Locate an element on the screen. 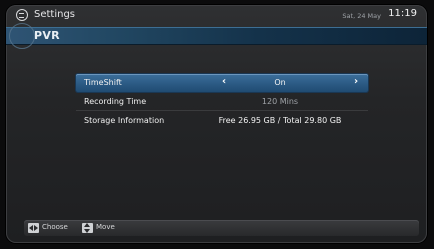 This screenshot has height=249, width=434. menu-item-label: TimeShift is located at coordinates (103, 82).